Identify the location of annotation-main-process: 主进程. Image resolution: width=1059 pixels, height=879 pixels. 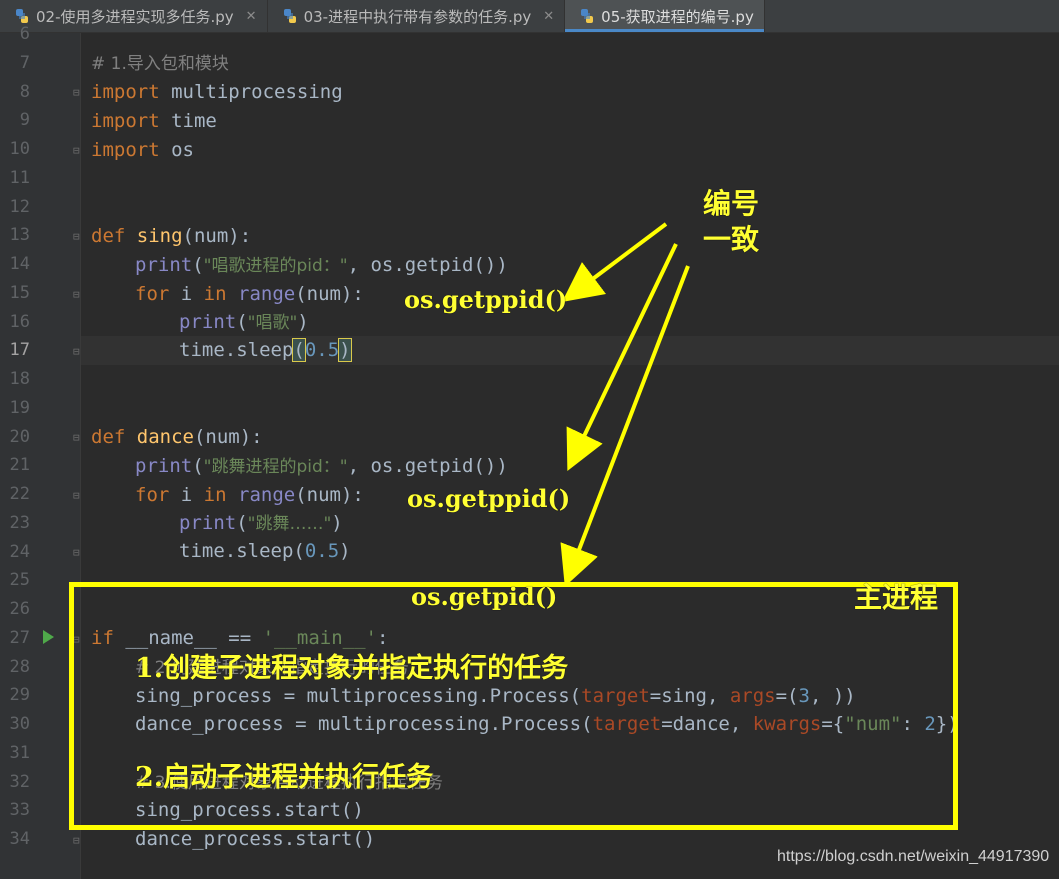
(896, 597).